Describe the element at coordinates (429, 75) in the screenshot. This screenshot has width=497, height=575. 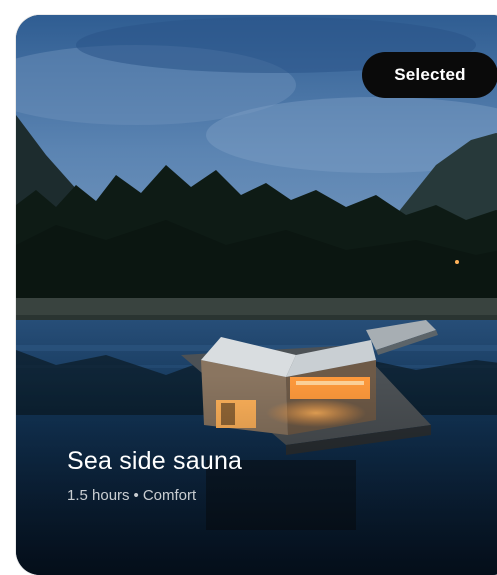
I see `selected-badge: Selected` at that location.